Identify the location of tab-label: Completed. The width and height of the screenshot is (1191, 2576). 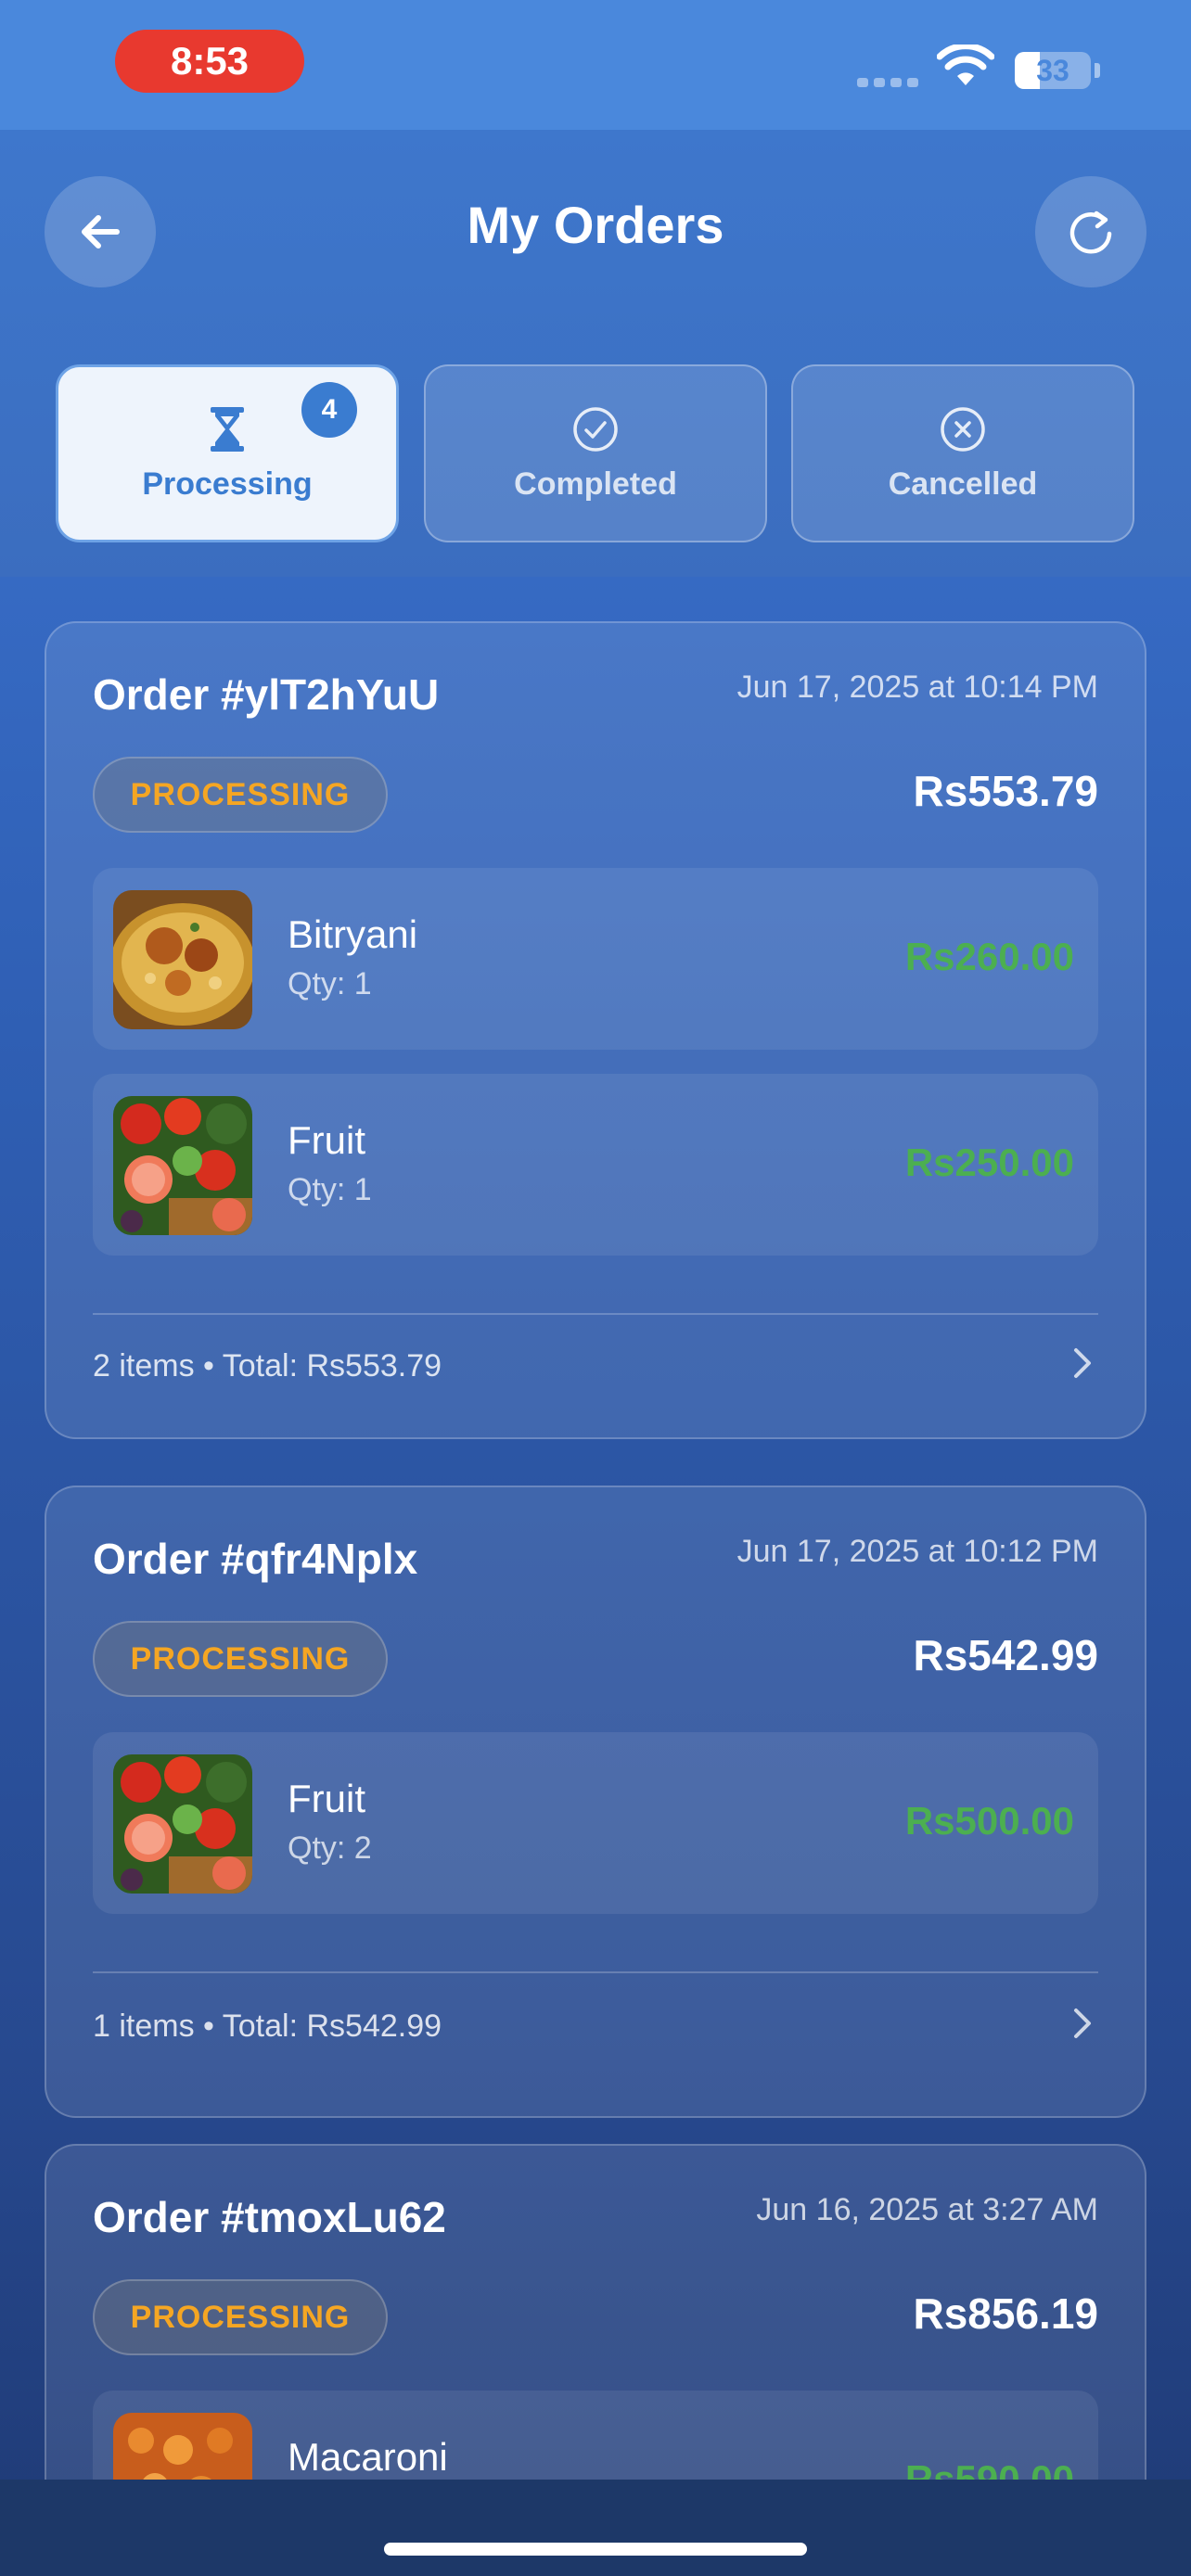
(595, 483).